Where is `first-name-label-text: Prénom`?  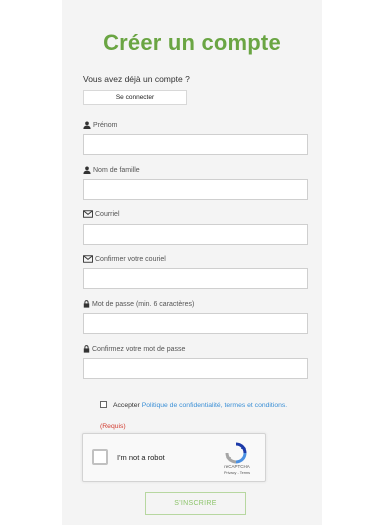 first-name-label-text: Prénom is located at coordinates (105, 125).